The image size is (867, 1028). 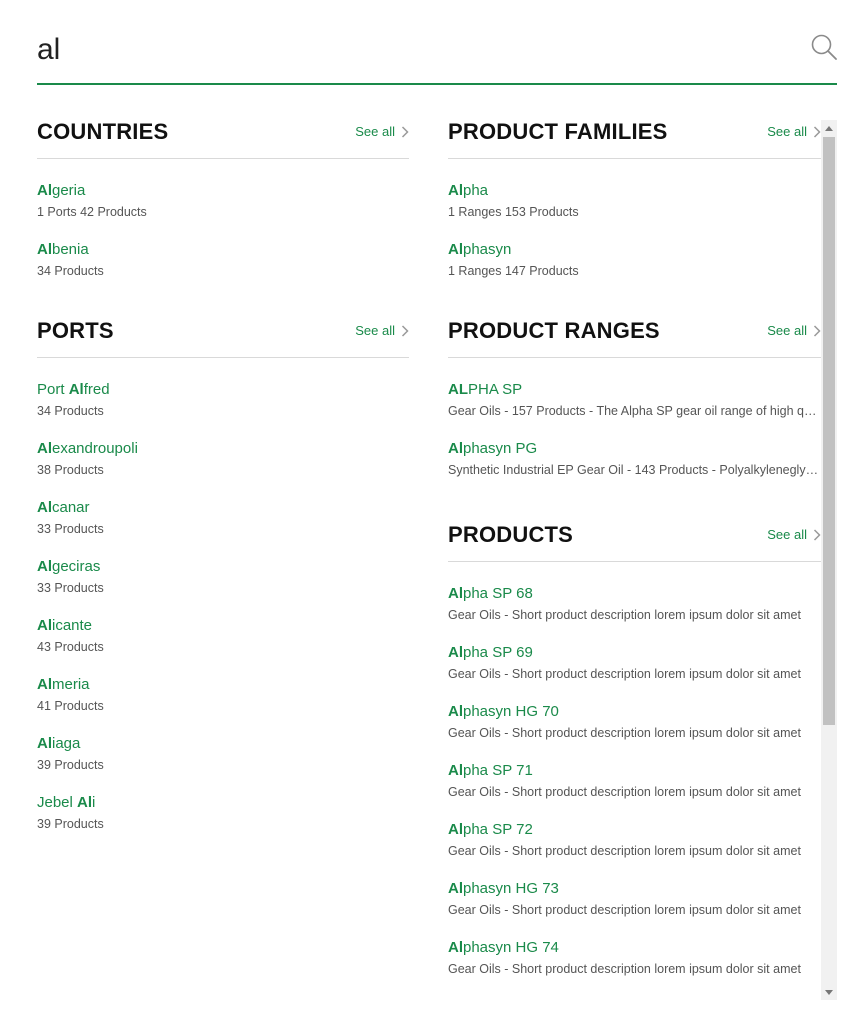 What do you see at coordinates (53, 389) in the screenshot?
I see `result-title-prefix: Port` at bounding box center [53, 389].